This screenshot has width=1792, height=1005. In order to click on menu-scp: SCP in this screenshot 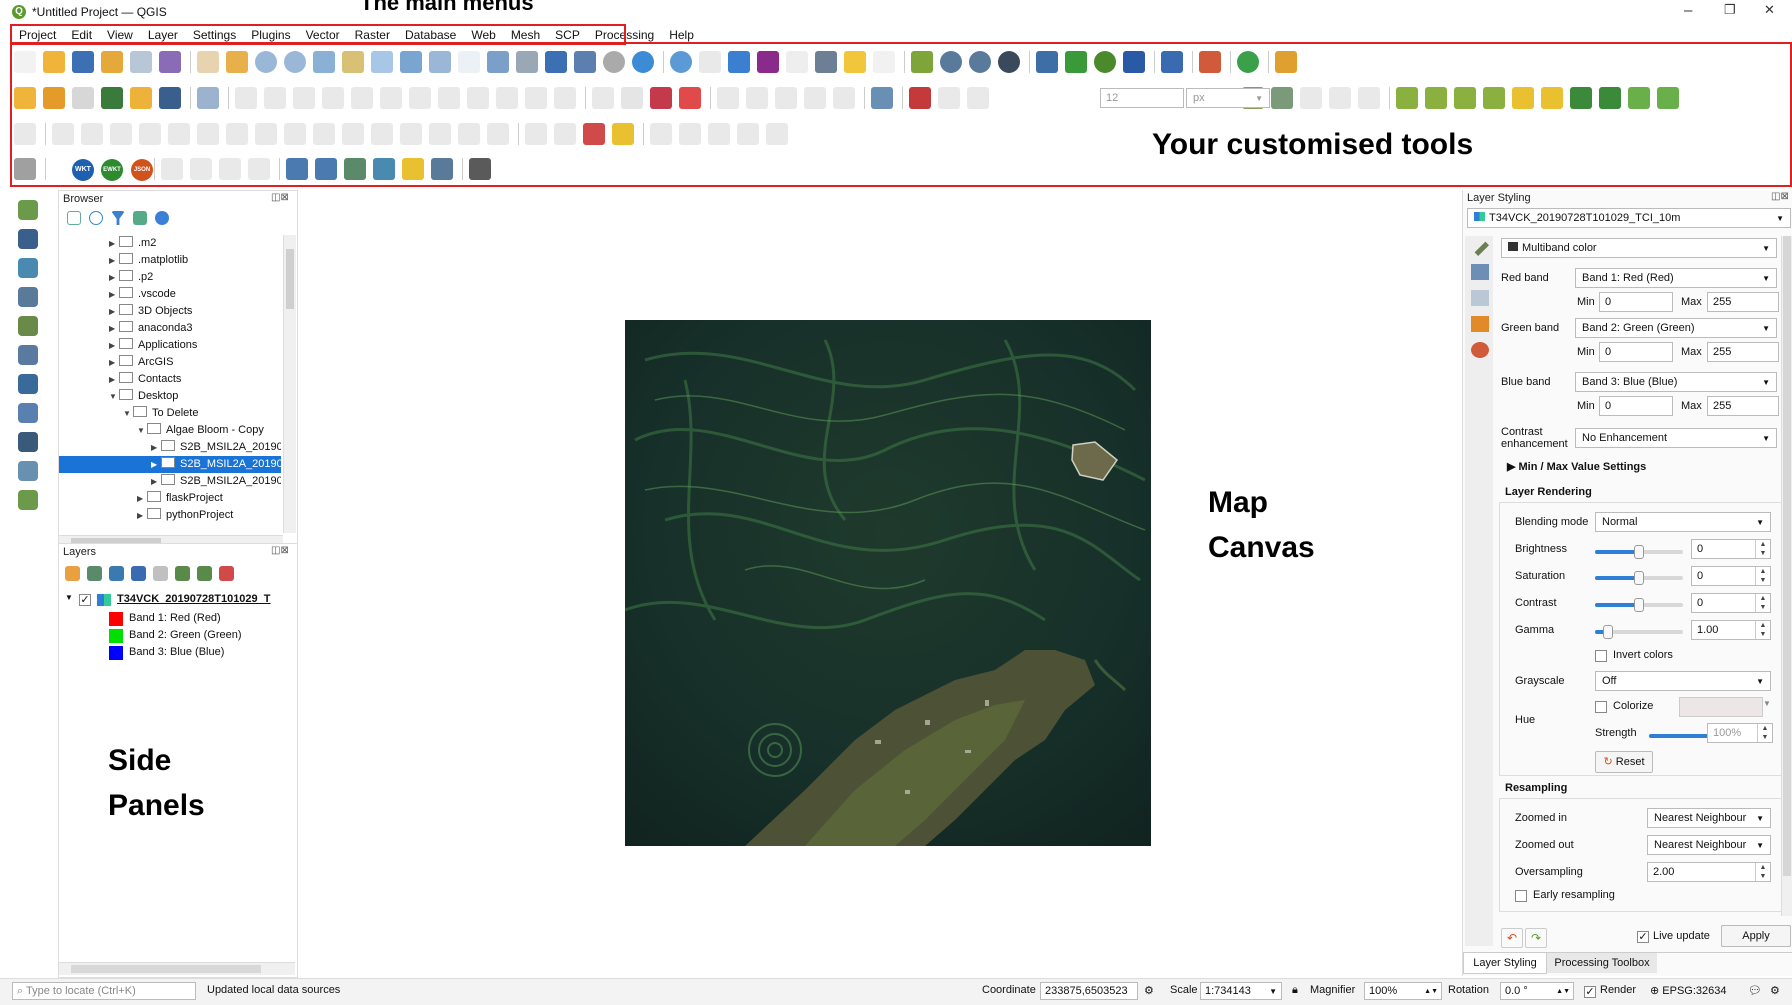, I will do `click(568, 36)`.